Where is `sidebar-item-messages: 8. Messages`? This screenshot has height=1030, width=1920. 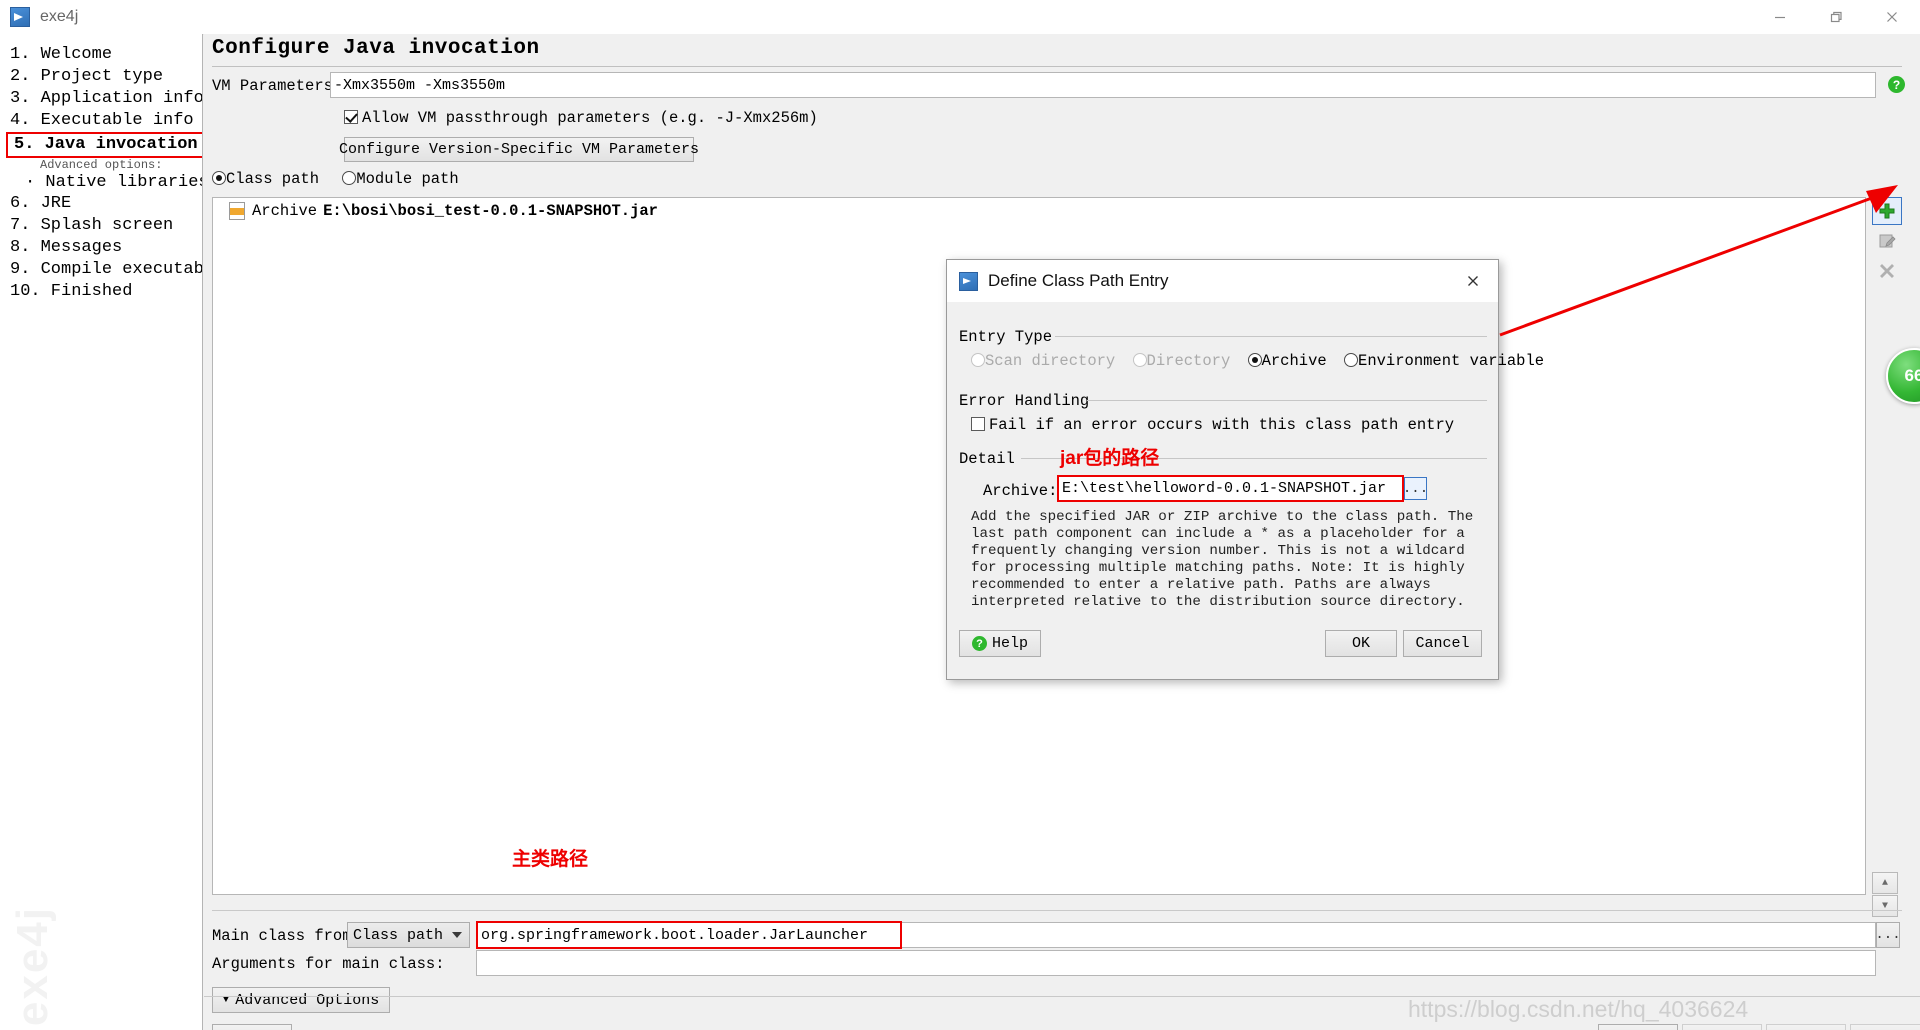 sidebar-item-messages: 8. Messages is located at coordinates (101, 248).